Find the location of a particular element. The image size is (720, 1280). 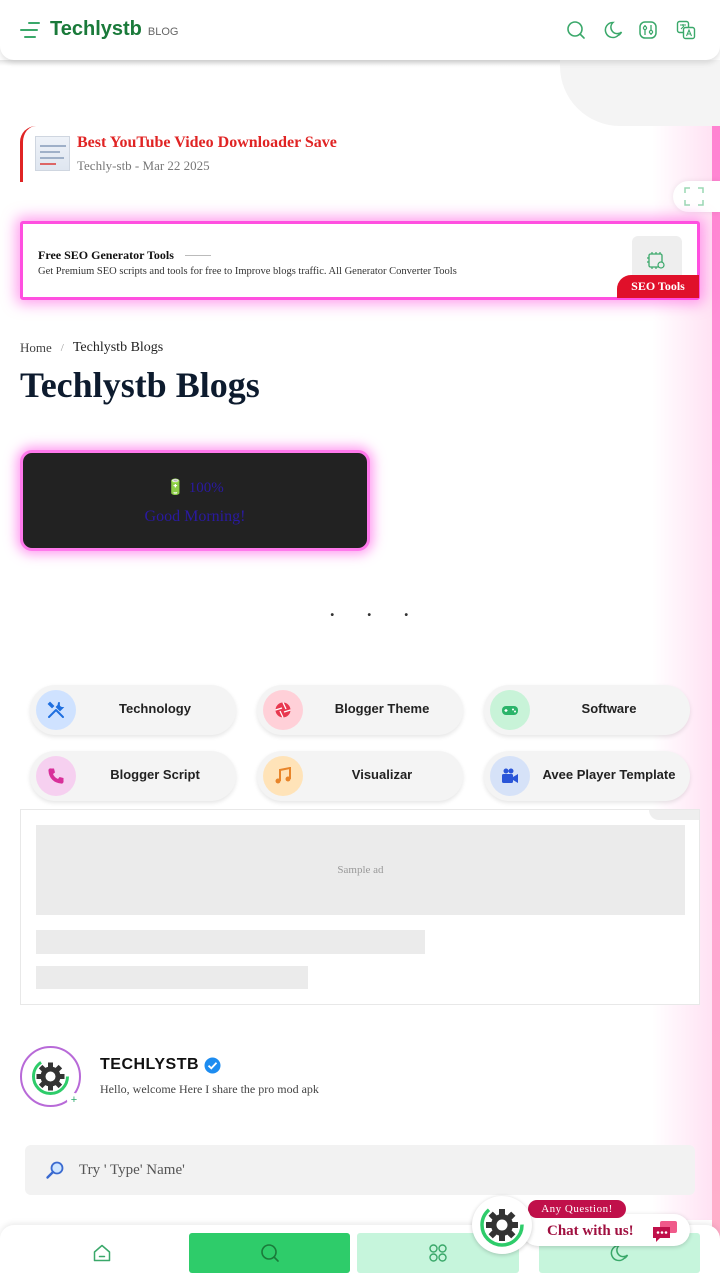

profile-name: TECHLYSTB is located at coordinates (150, 1064).